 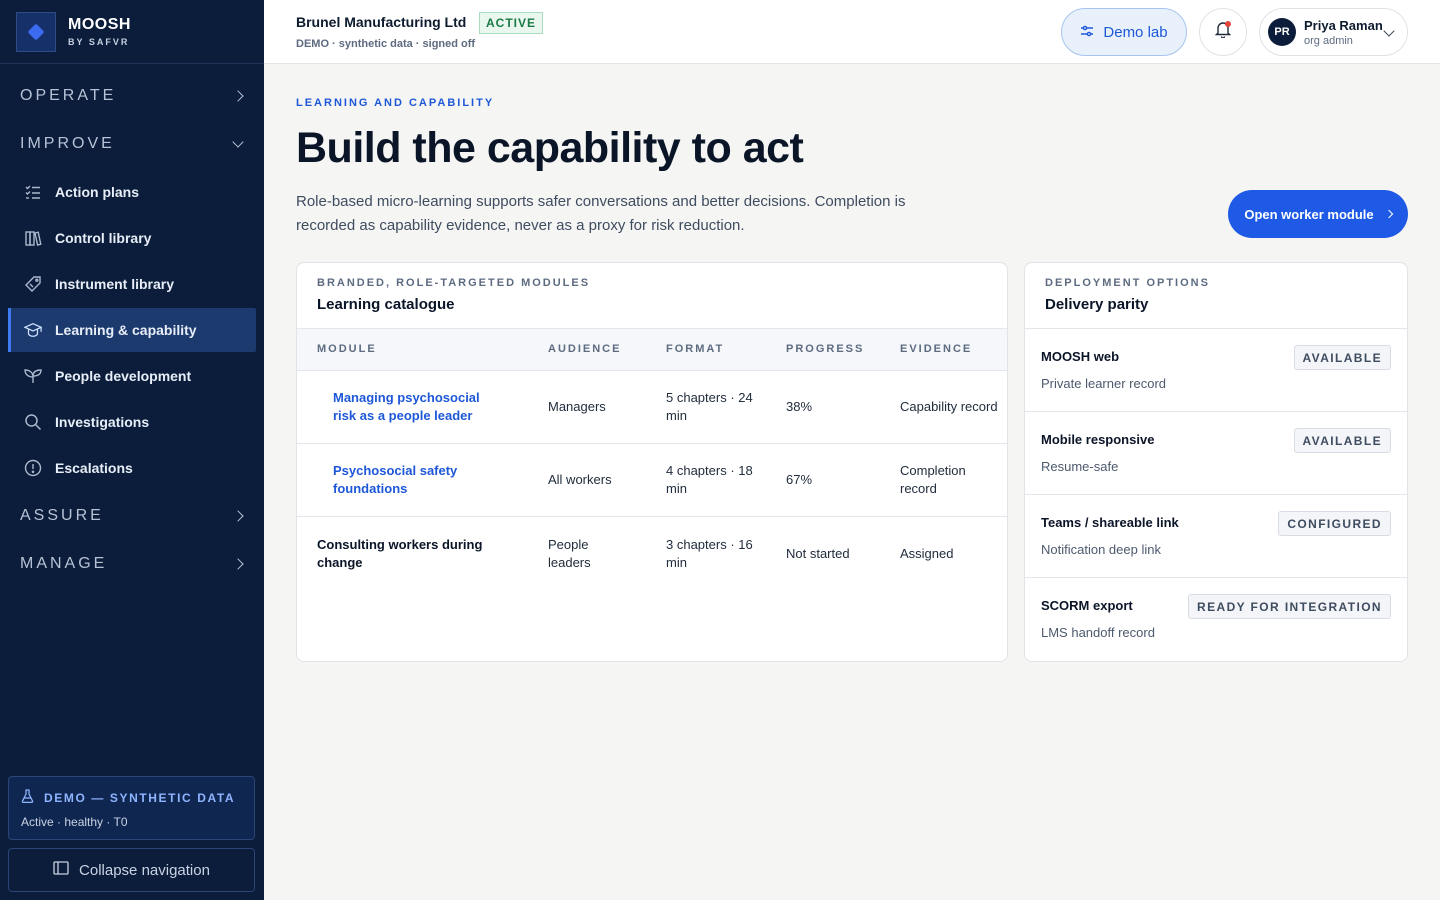 I want to click on org-name: Brunel Manufacturing Ltd, so click(x=381, y=22).